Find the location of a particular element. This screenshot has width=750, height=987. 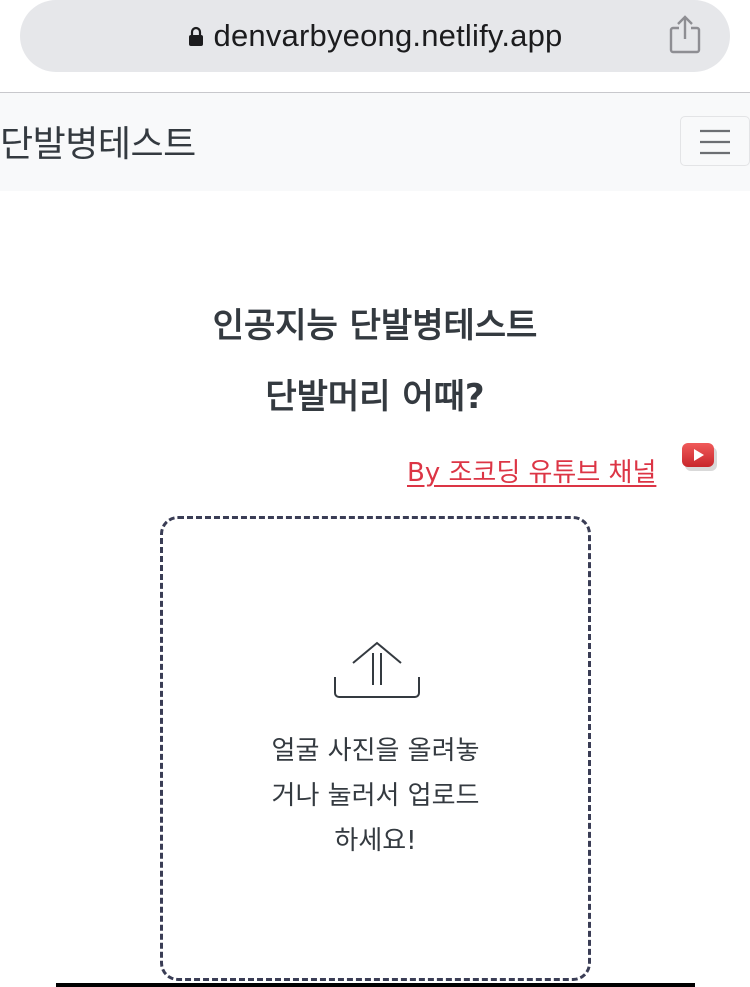

youtube-icon is located at coordinates (700, 458).